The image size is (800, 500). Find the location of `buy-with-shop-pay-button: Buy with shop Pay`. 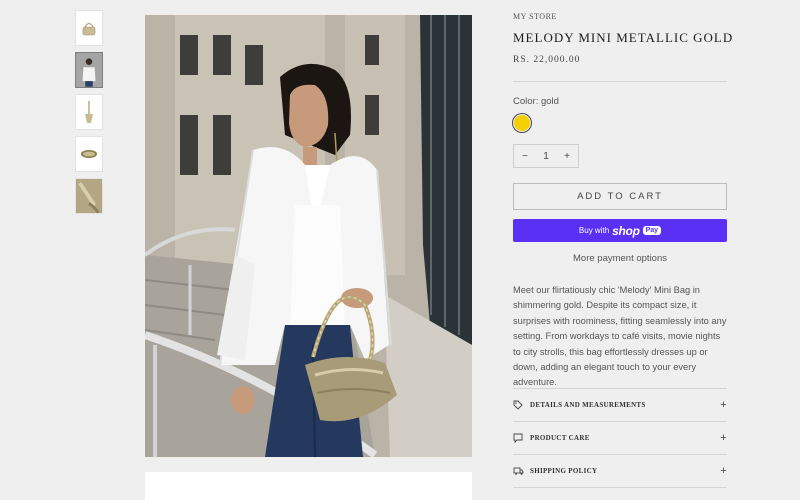

buy-with-shop-pay-button: Buy with shop Pay is located at coordinates (620, 230).